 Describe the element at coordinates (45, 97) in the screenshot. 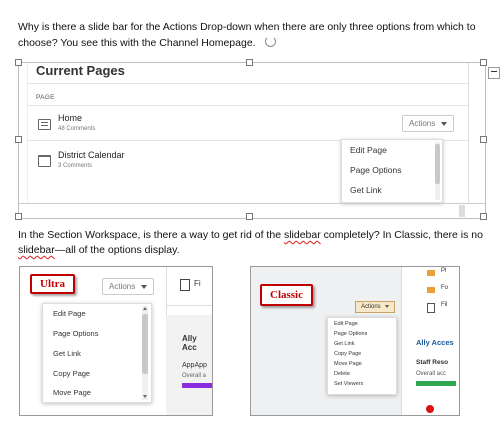

I see `page-column-label: PAGE` at that location.